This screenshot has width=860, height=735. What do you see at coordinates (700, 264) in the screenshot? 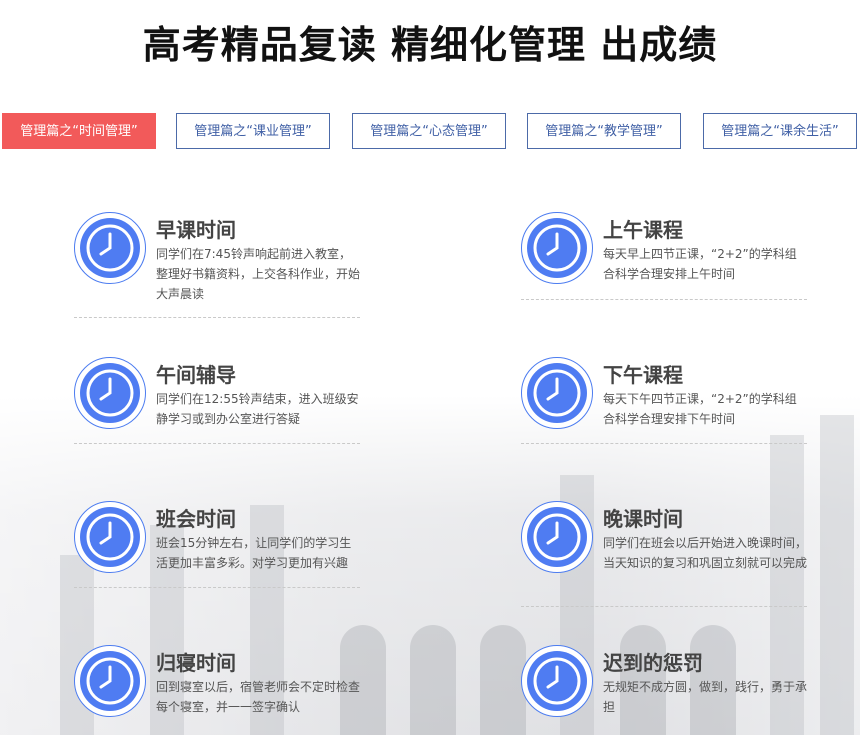
I see `item-description: 每天早上四节正课，“2+2”的学科组合科学合理安排上午时间` at bounding box center [700, 264].